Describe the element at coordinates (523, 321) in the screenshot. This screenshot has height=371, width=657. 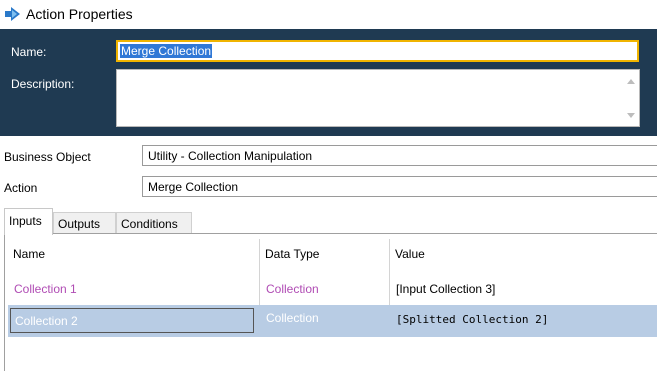
I see `row-value-cell: [Splitted Collection 2]` at that location.